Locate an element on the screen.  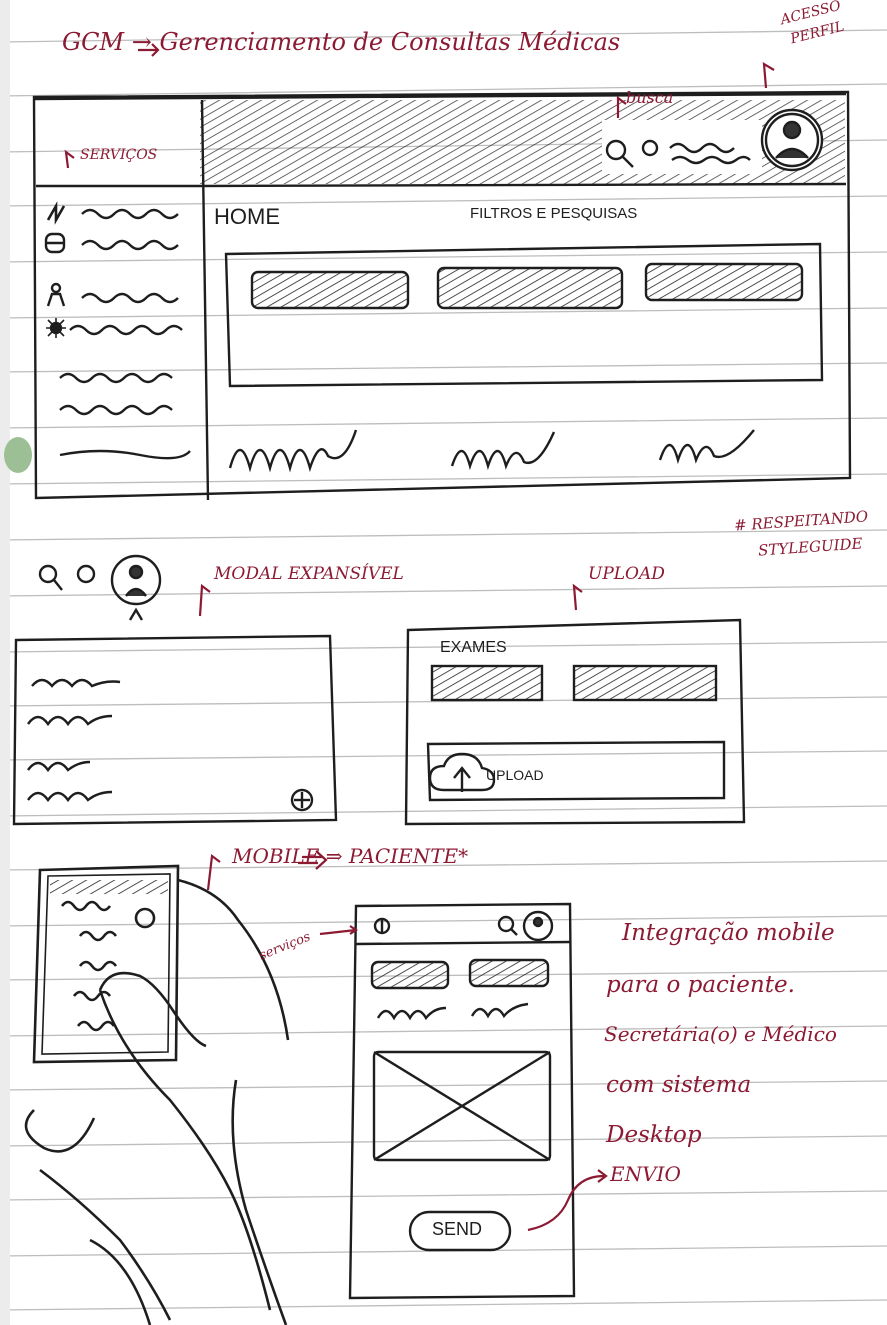
binder-edge is located at coordinates (5, 662).